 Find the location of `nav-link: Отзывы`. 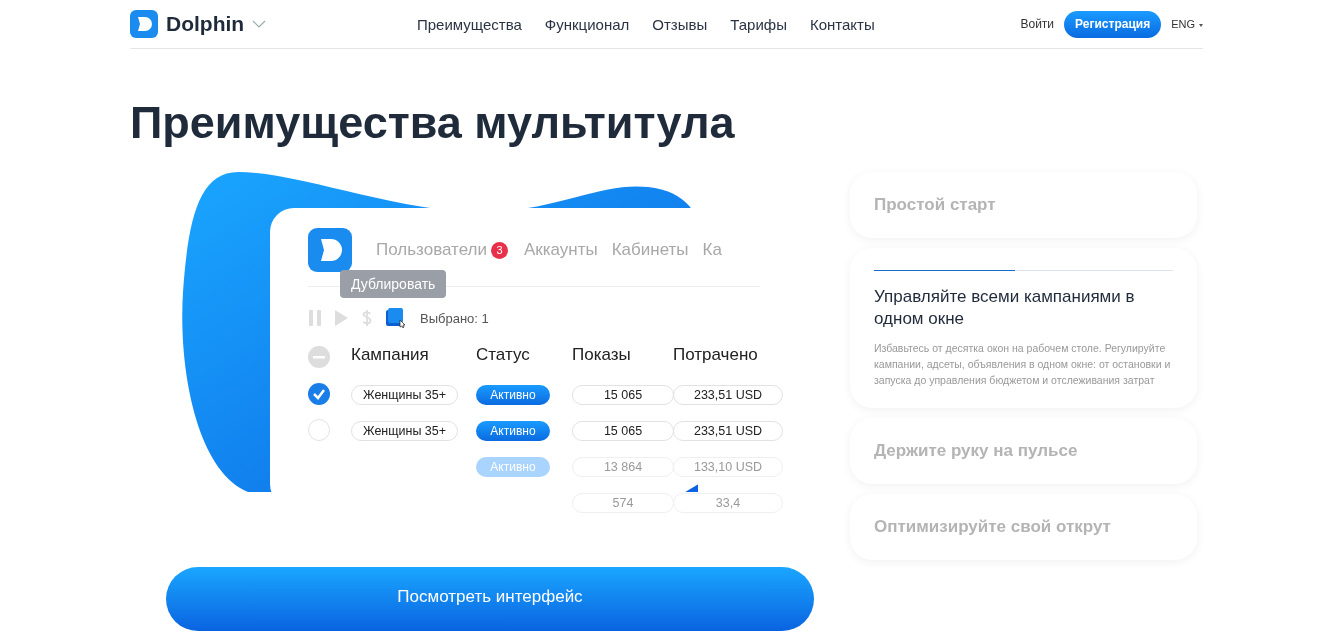

nav-link: Отзывы is located at coordinates (680, 24).